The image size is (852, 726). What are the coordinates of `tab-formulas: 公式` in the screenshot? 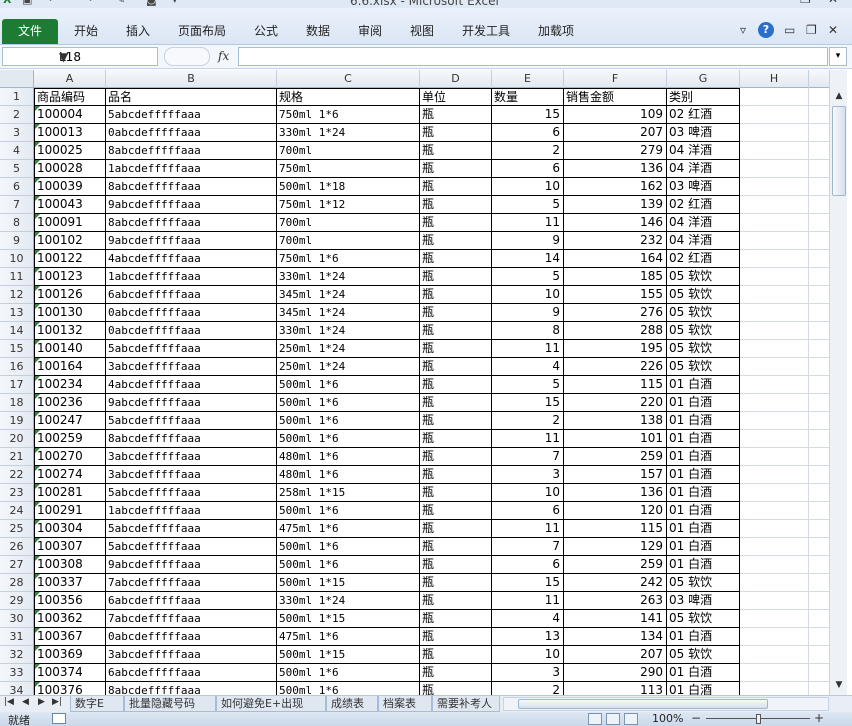 It's located at (266, 31).